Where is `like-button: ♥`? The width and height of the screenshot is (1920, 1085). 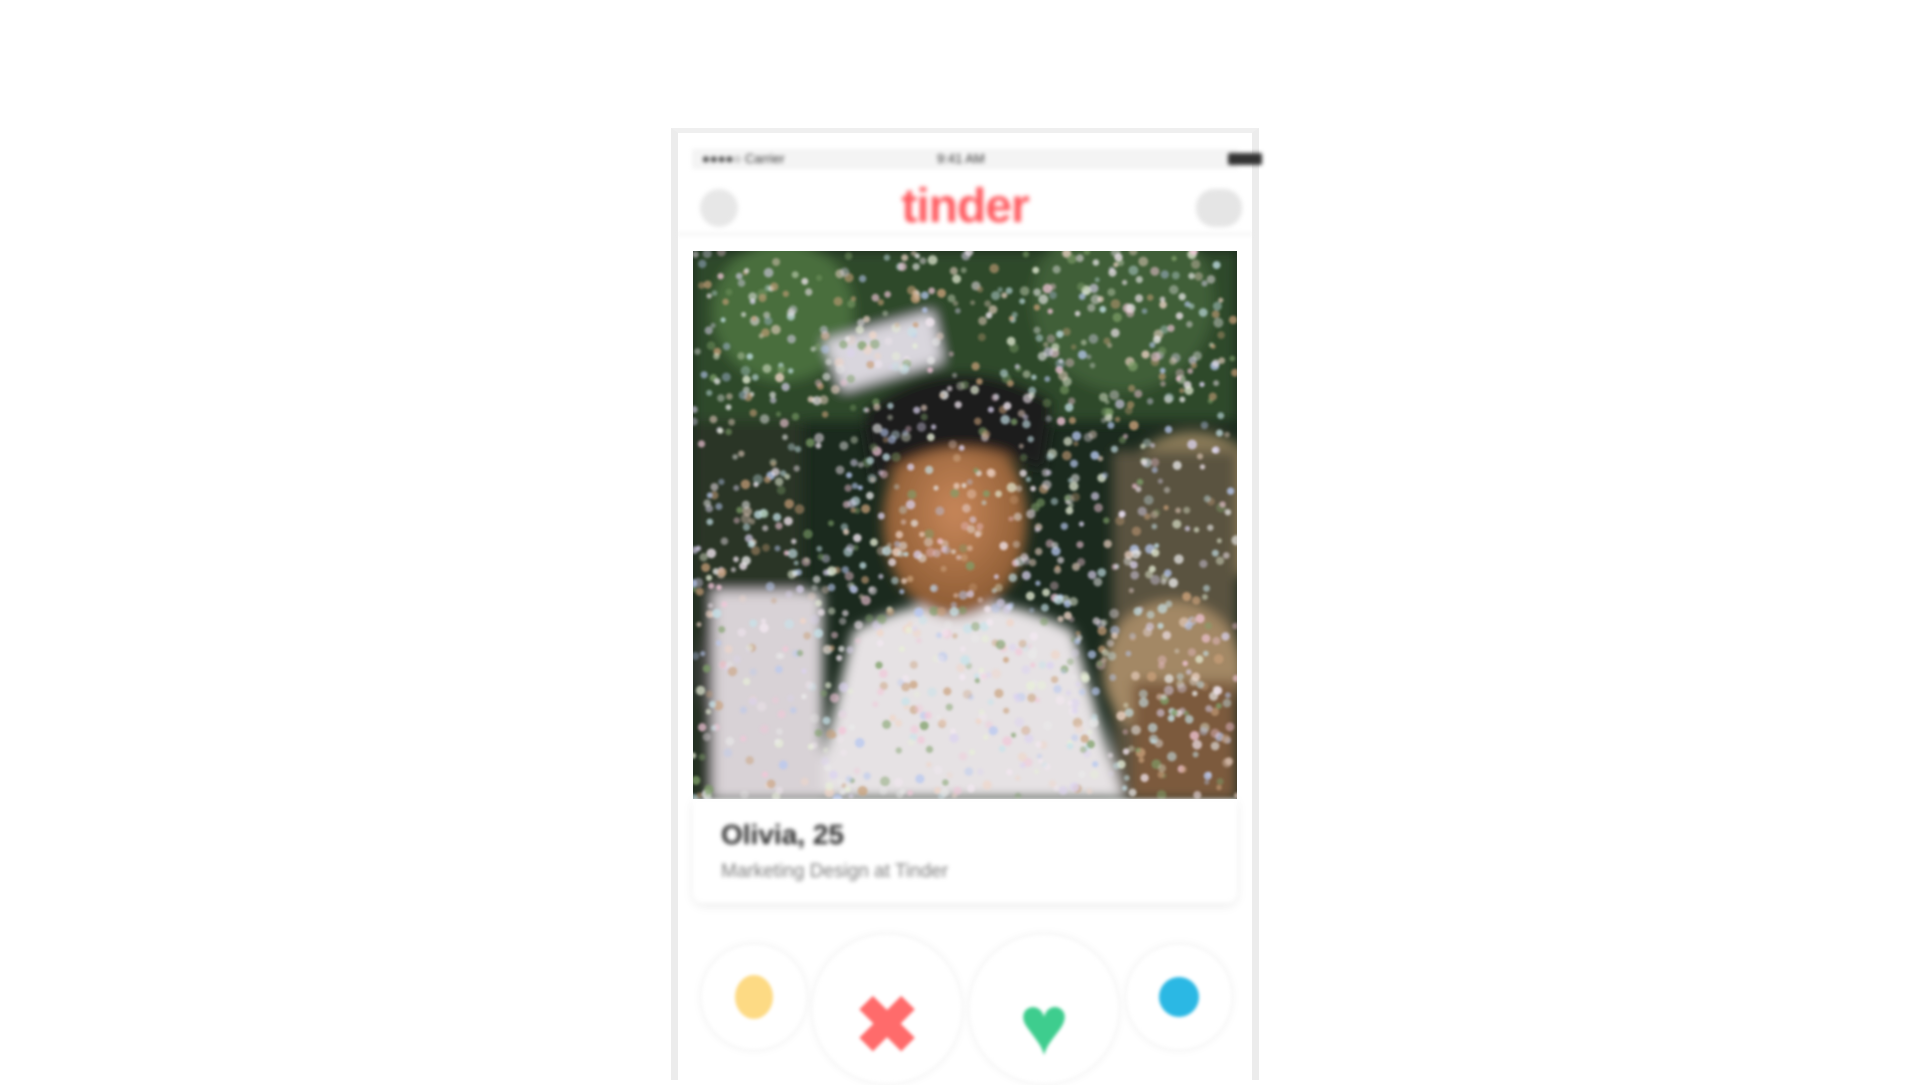 like-button: ♥ is located at coordinates (1044, 1009).